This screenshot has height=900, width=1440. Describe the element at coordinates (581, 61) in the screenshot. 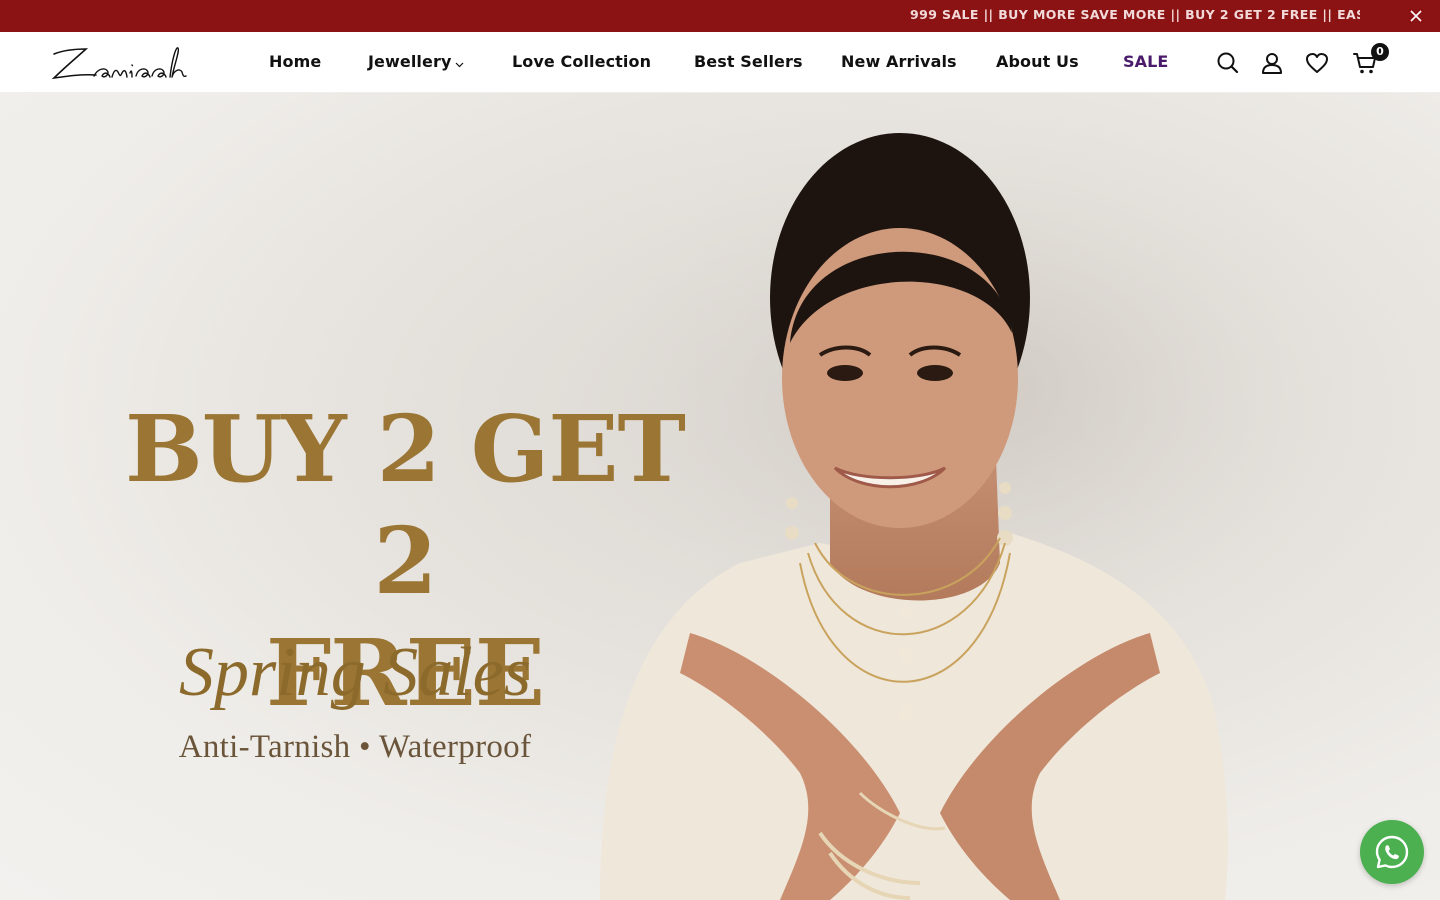

I see `nav-love-collection: Love Collection` at that location.